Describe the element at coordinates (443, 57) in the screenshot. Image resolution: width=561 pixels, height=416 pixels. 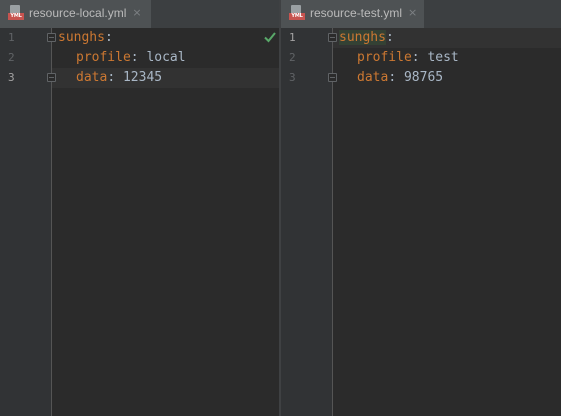
I see `yaml-value: test` at that location.